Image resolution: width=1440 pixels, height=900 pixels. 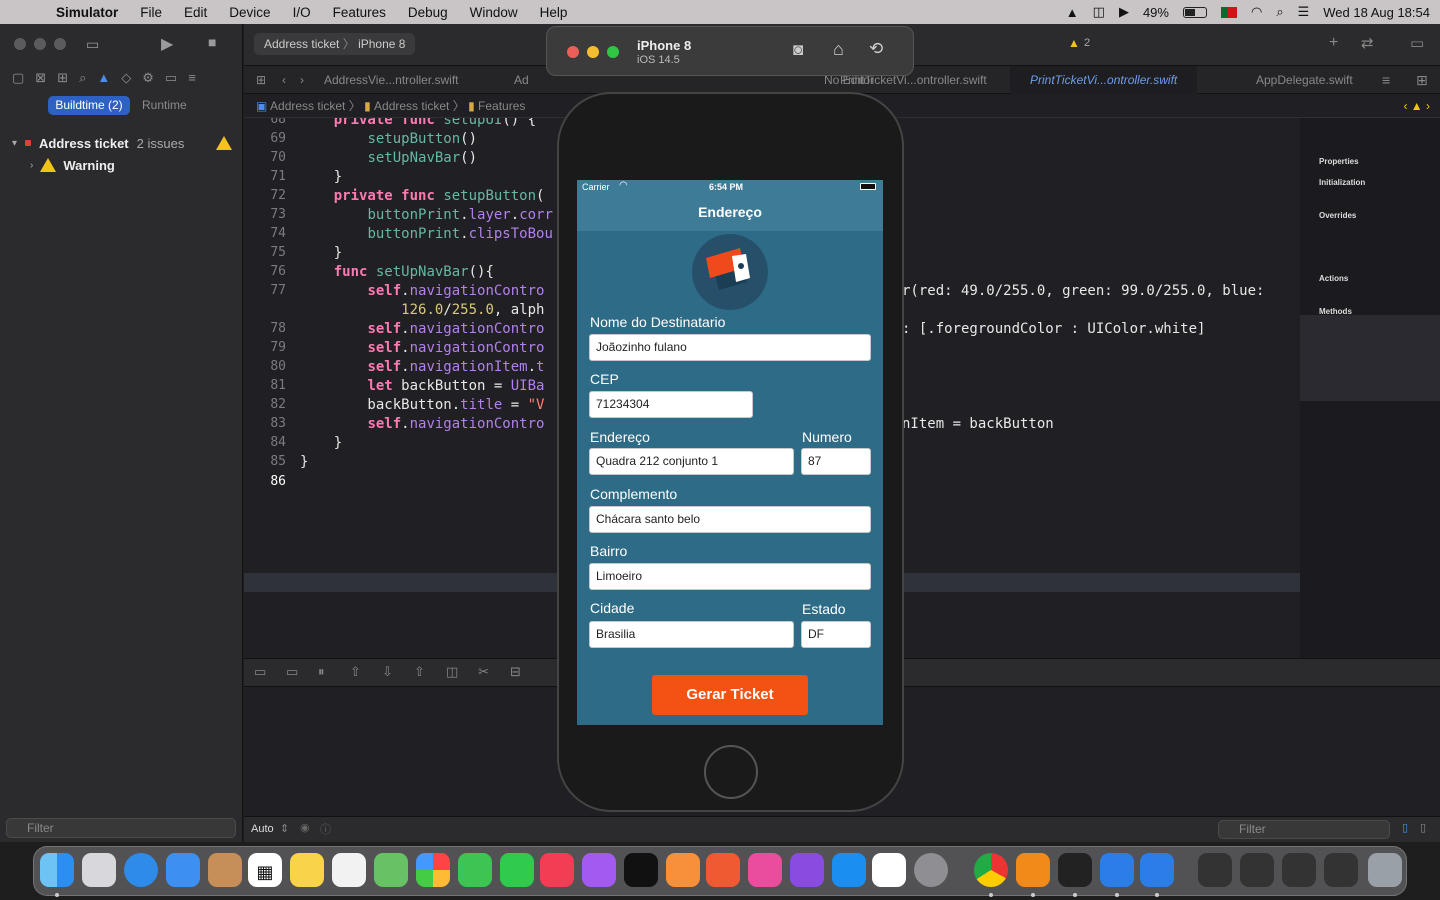 I want to click on menu-window: Window, so click(x=494, y=12).